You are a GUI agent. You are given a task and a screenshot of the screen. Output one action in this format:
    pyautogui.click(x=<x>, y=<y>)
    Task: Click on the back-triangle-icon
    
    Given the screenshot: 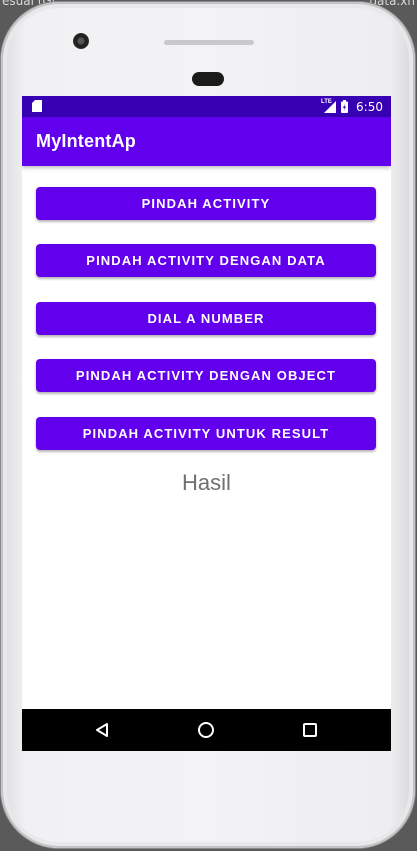 What is the action you would take?
    pyautogui.click(x=102, y=730)
    